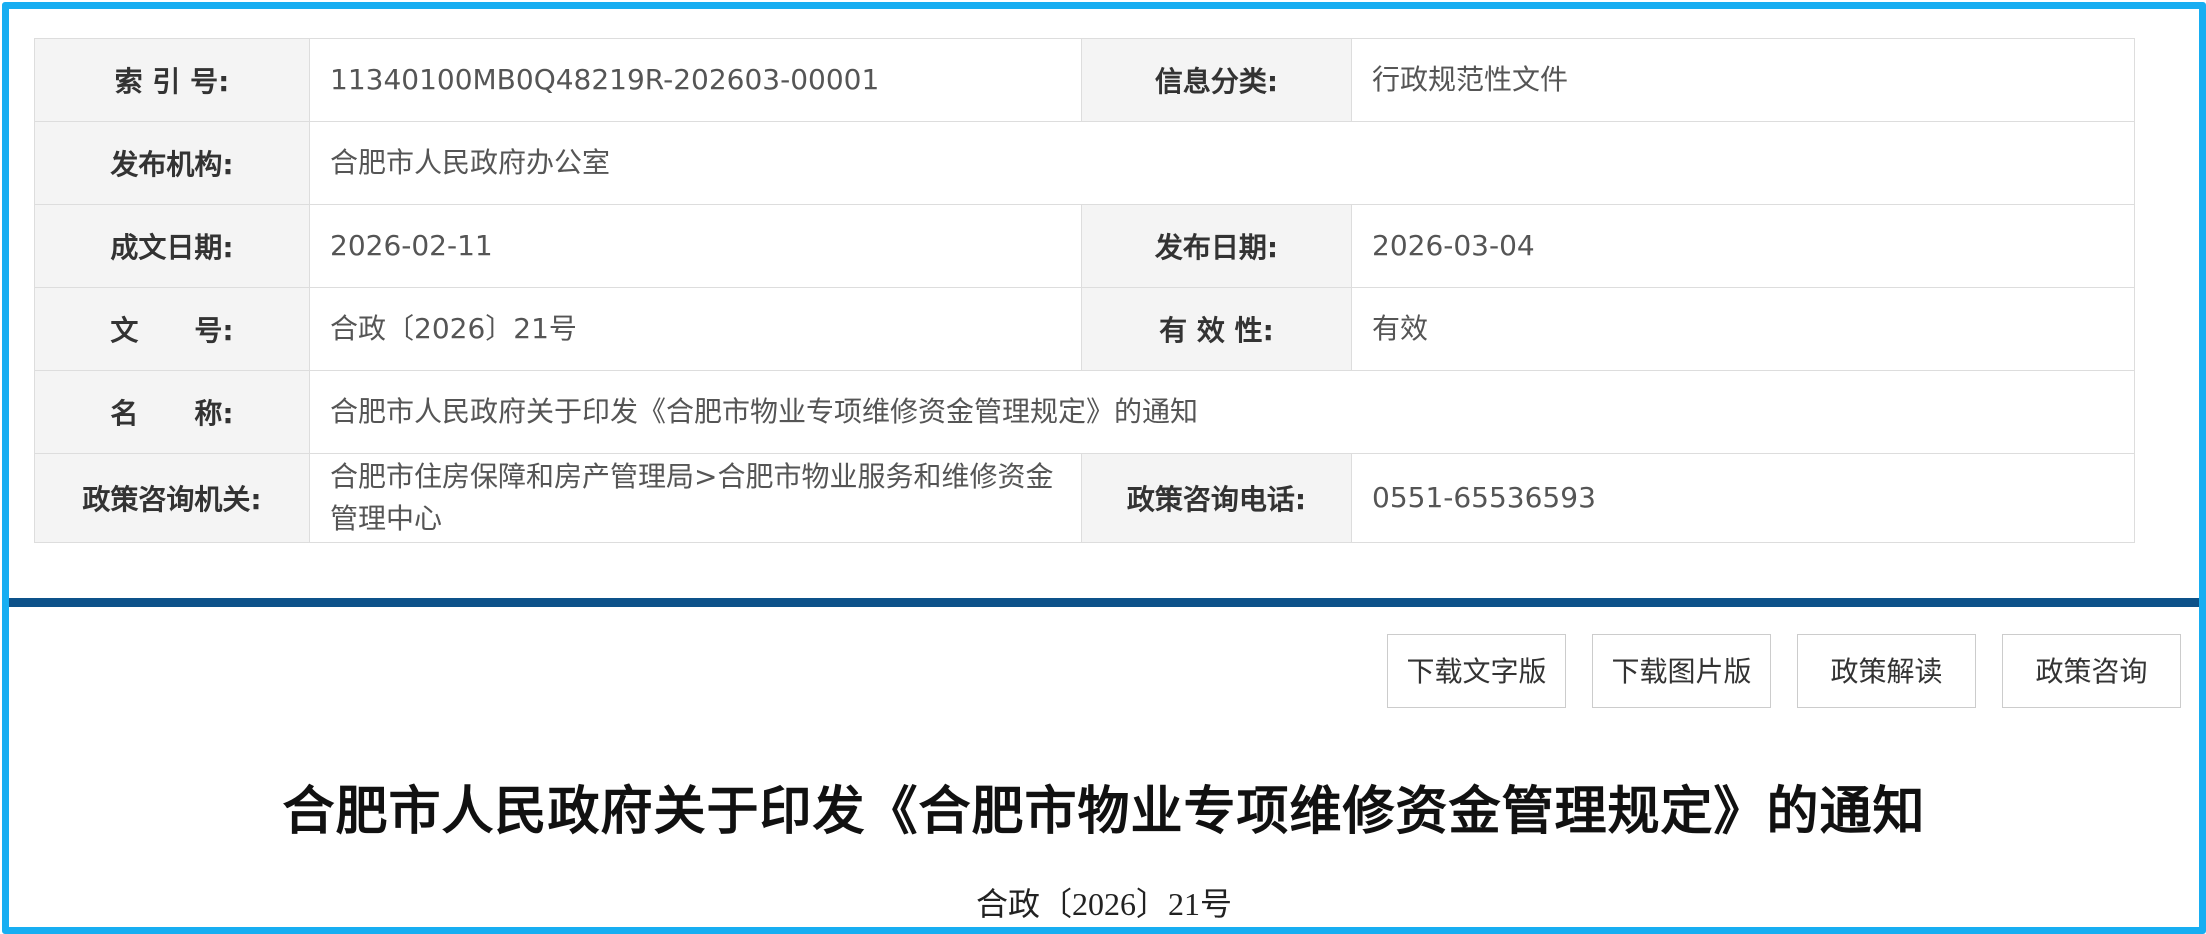 This screenshot has height=934, width=2206. I want to click on consult-phone-label: 政策咨询电话:, so click(1216, 498).